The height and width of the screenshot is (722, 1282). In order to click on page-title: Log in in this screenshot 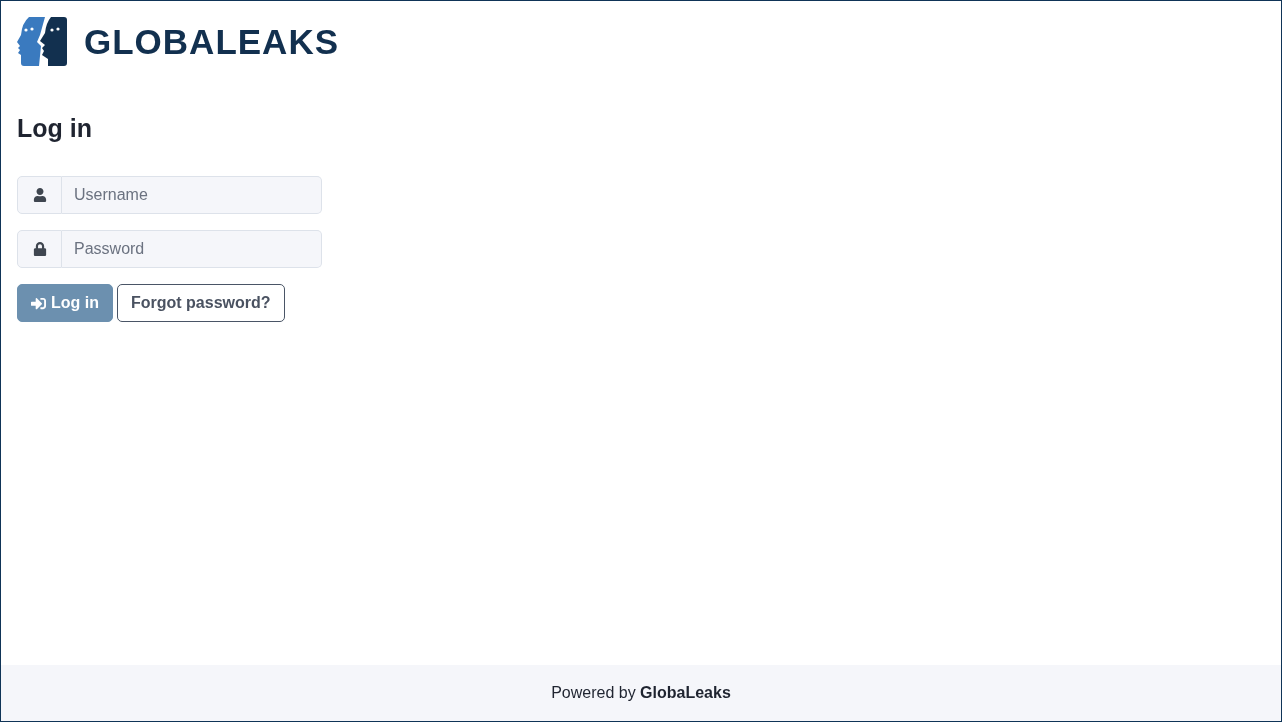, I will do `click(54, 128)`.